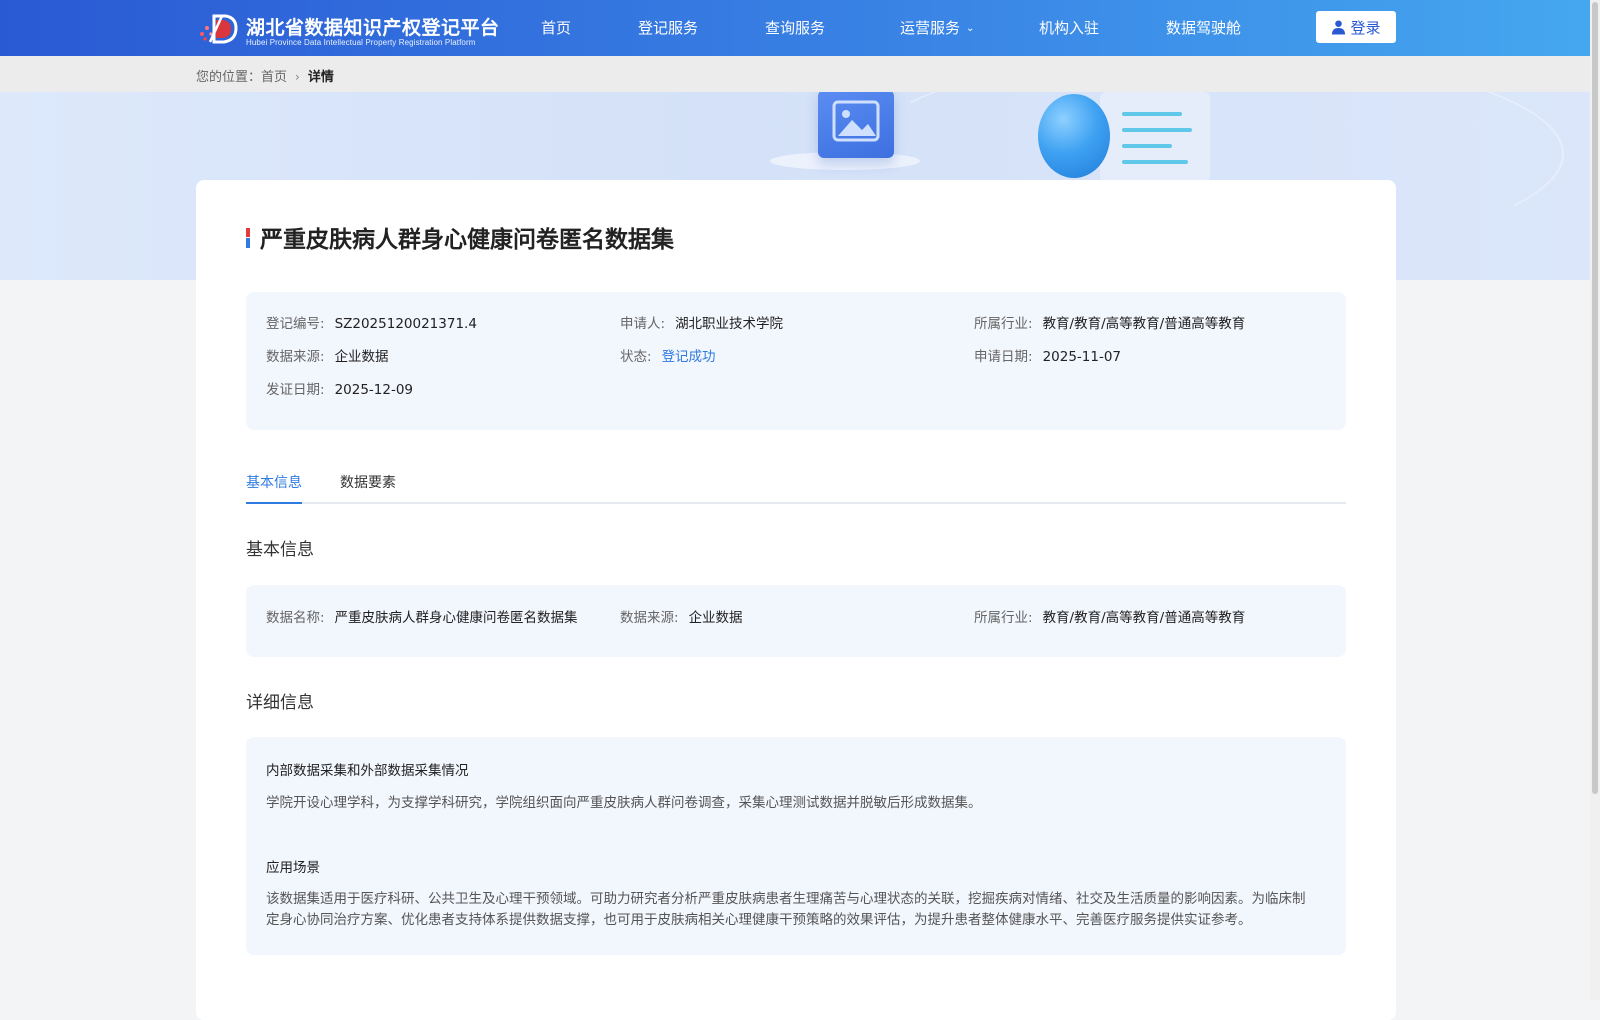 Image resolution: width=1600 pixels, height=1020 pixels. What do you see at coordinates (1365, 27) in the screenshot?
I see `login-label: 登录` at bounding box center [1365, 27].